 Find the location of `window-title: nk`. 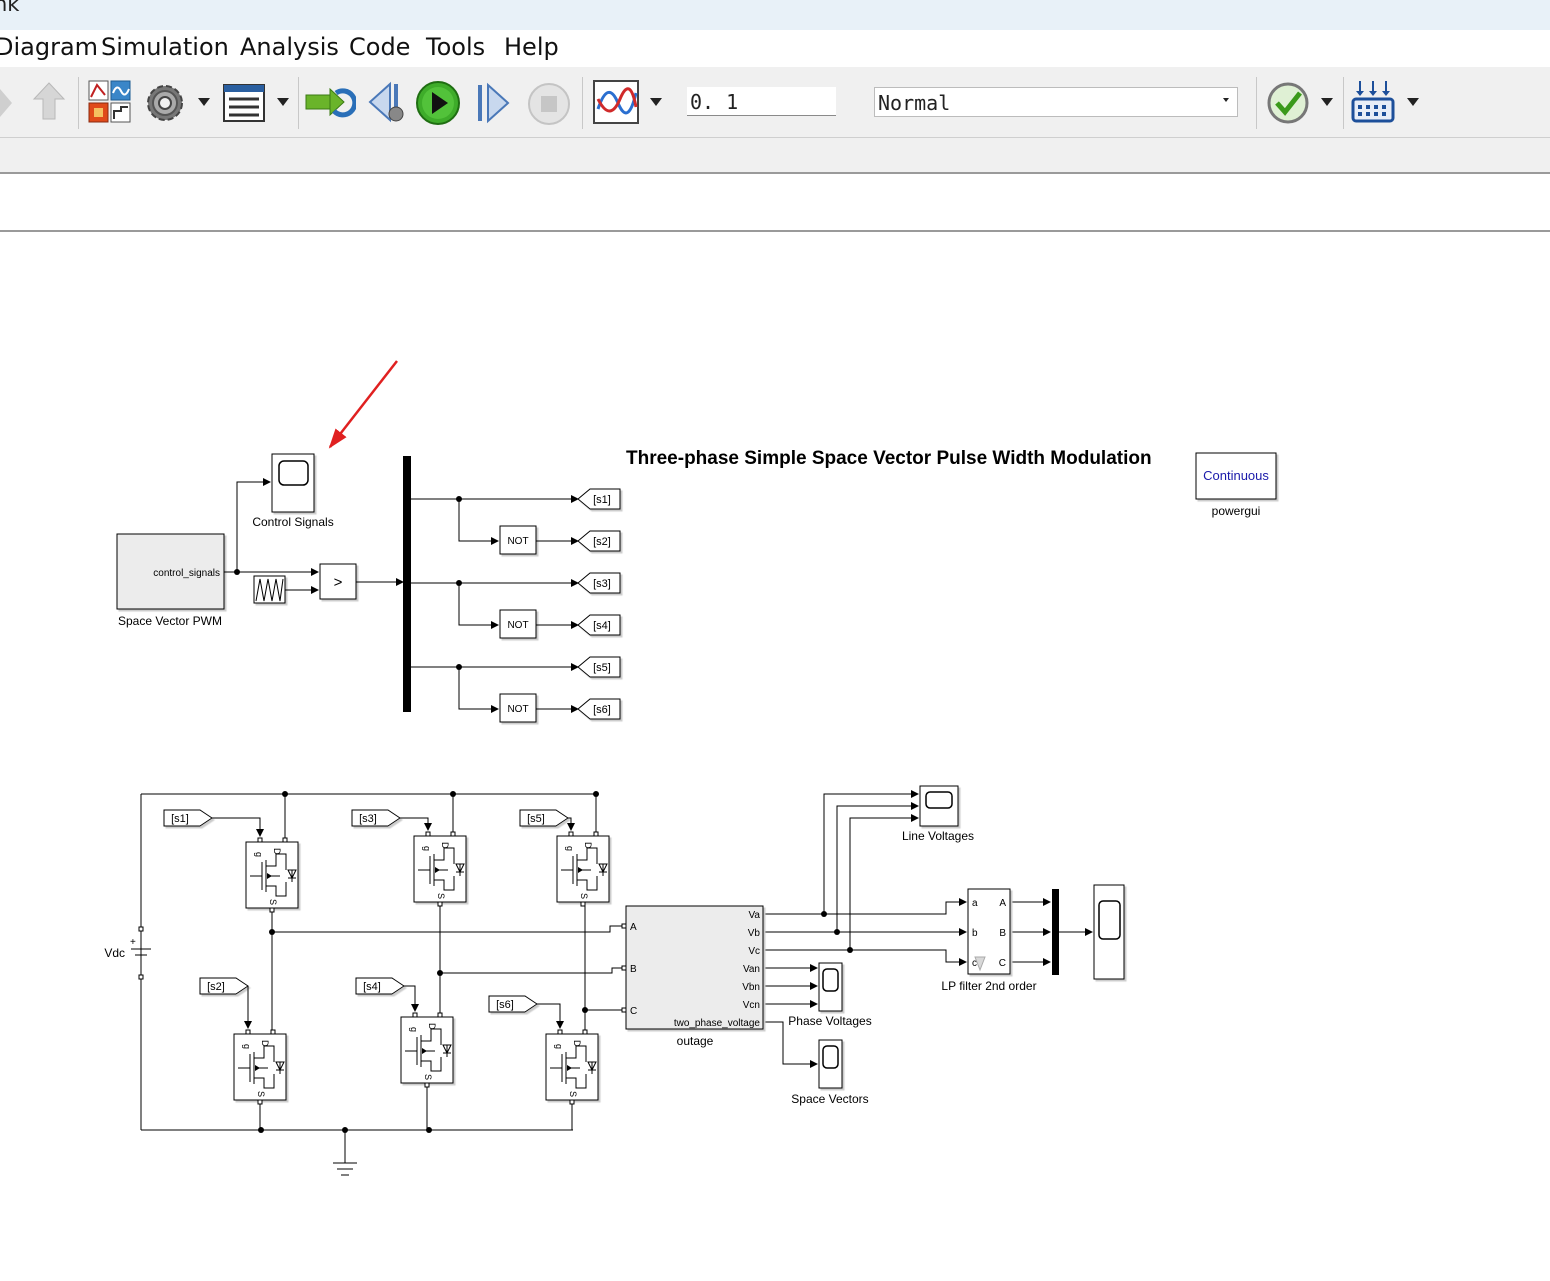

window-title: nk is located at coordinates (10, 8).